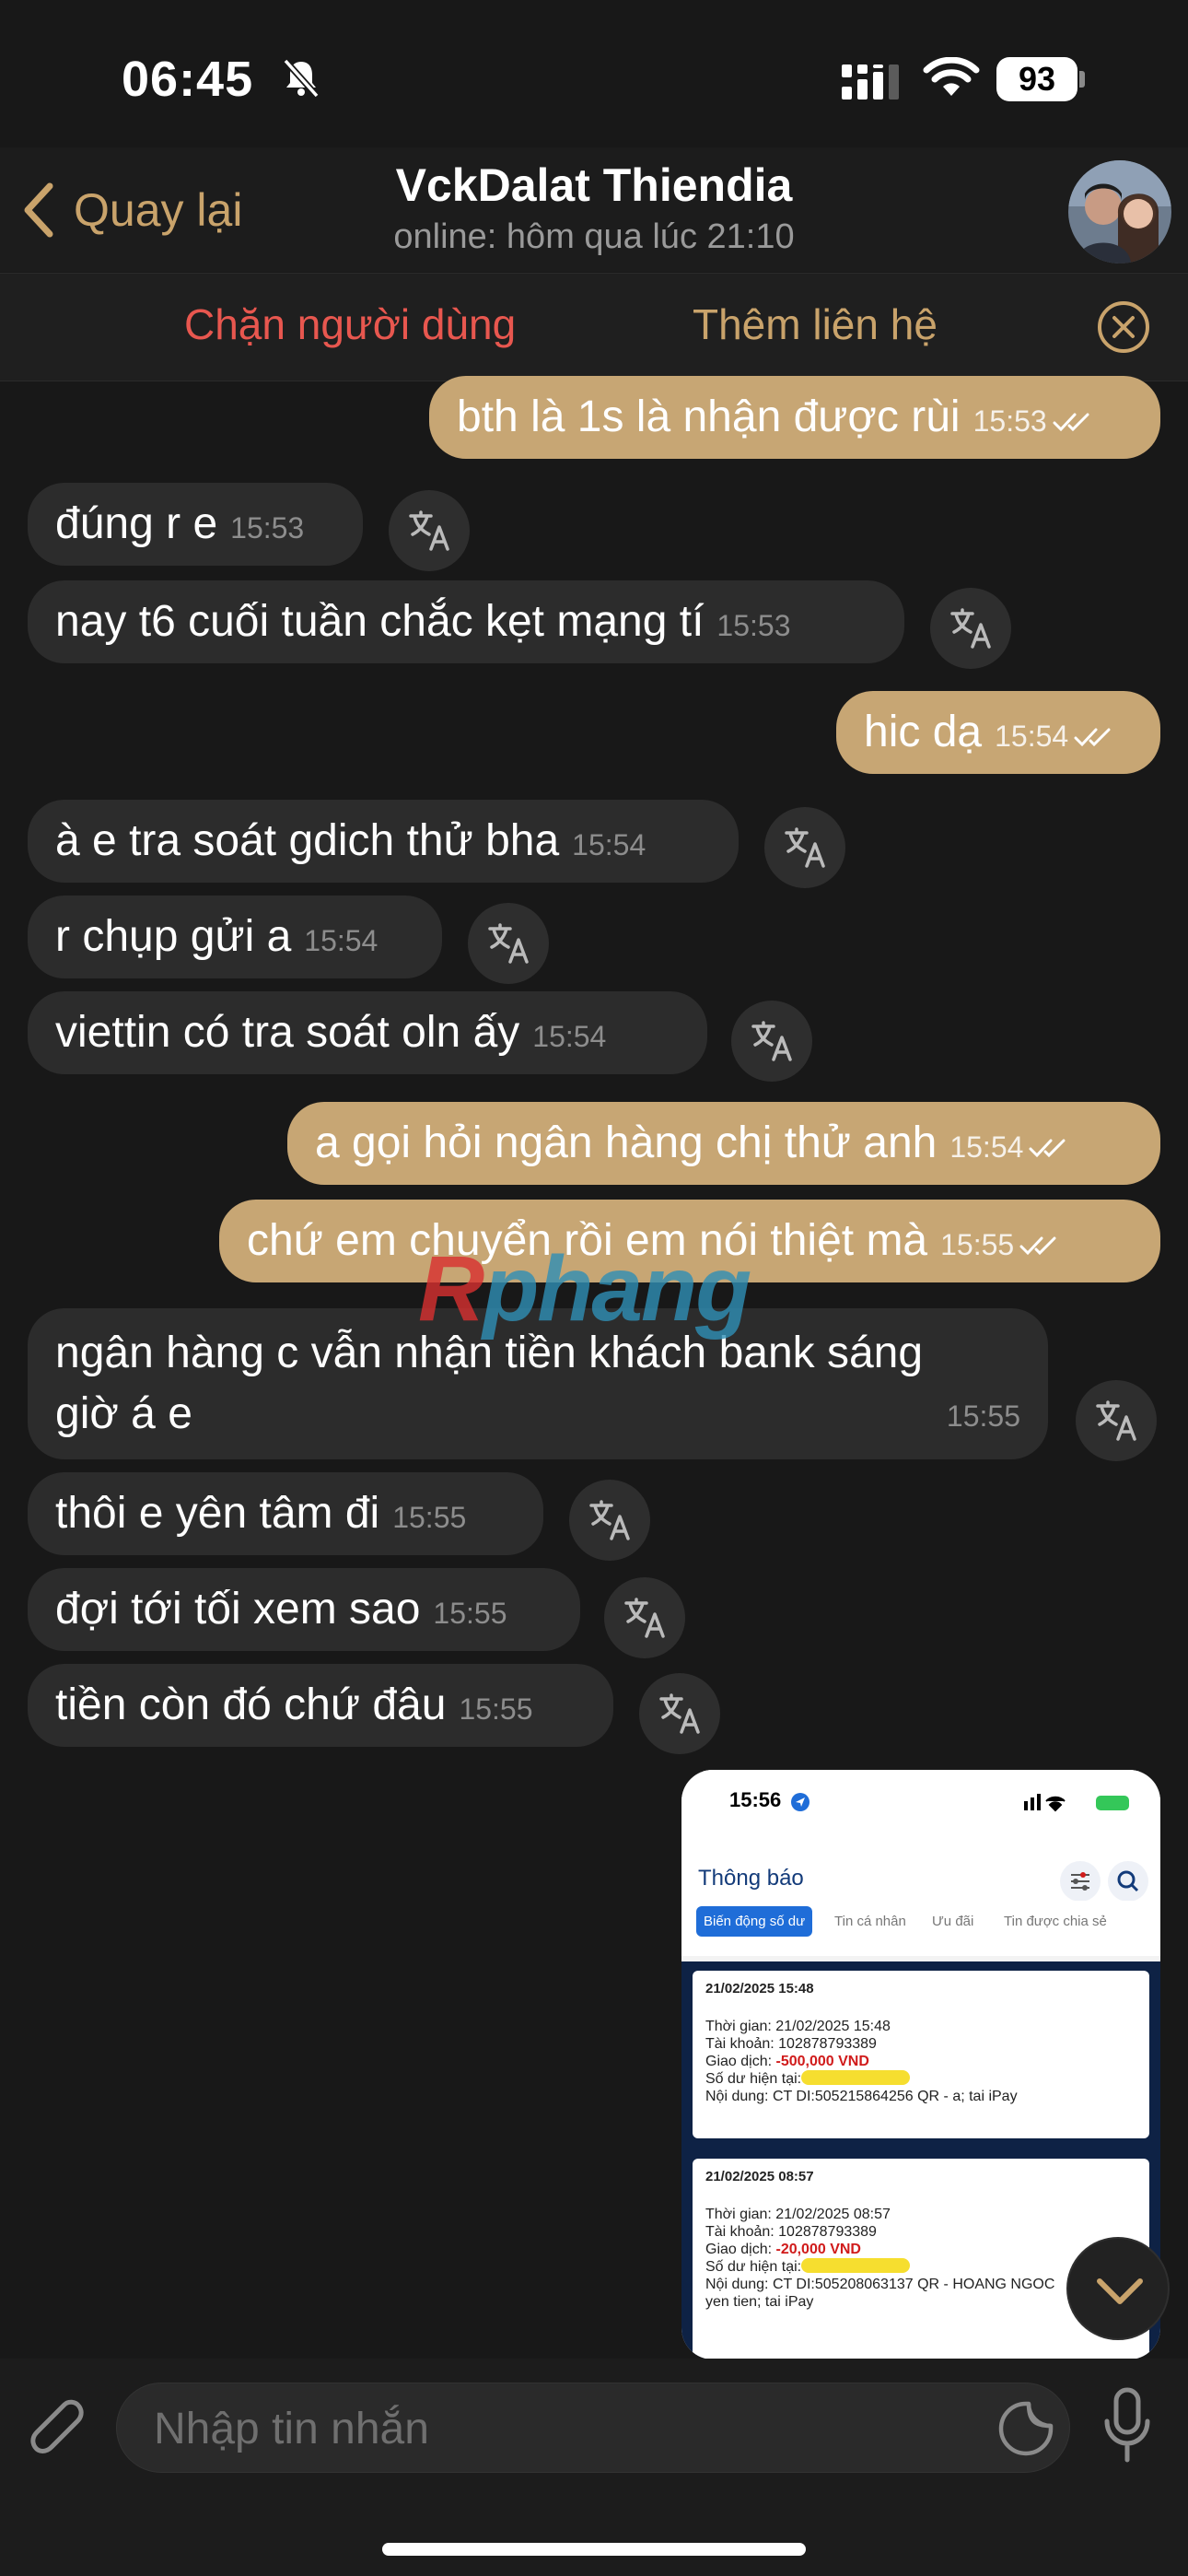  Describe the element at coordinates (285, 1513) in the screenshot. I see `message-incoming: thôi e yên tâm đi 15:55` at that location.